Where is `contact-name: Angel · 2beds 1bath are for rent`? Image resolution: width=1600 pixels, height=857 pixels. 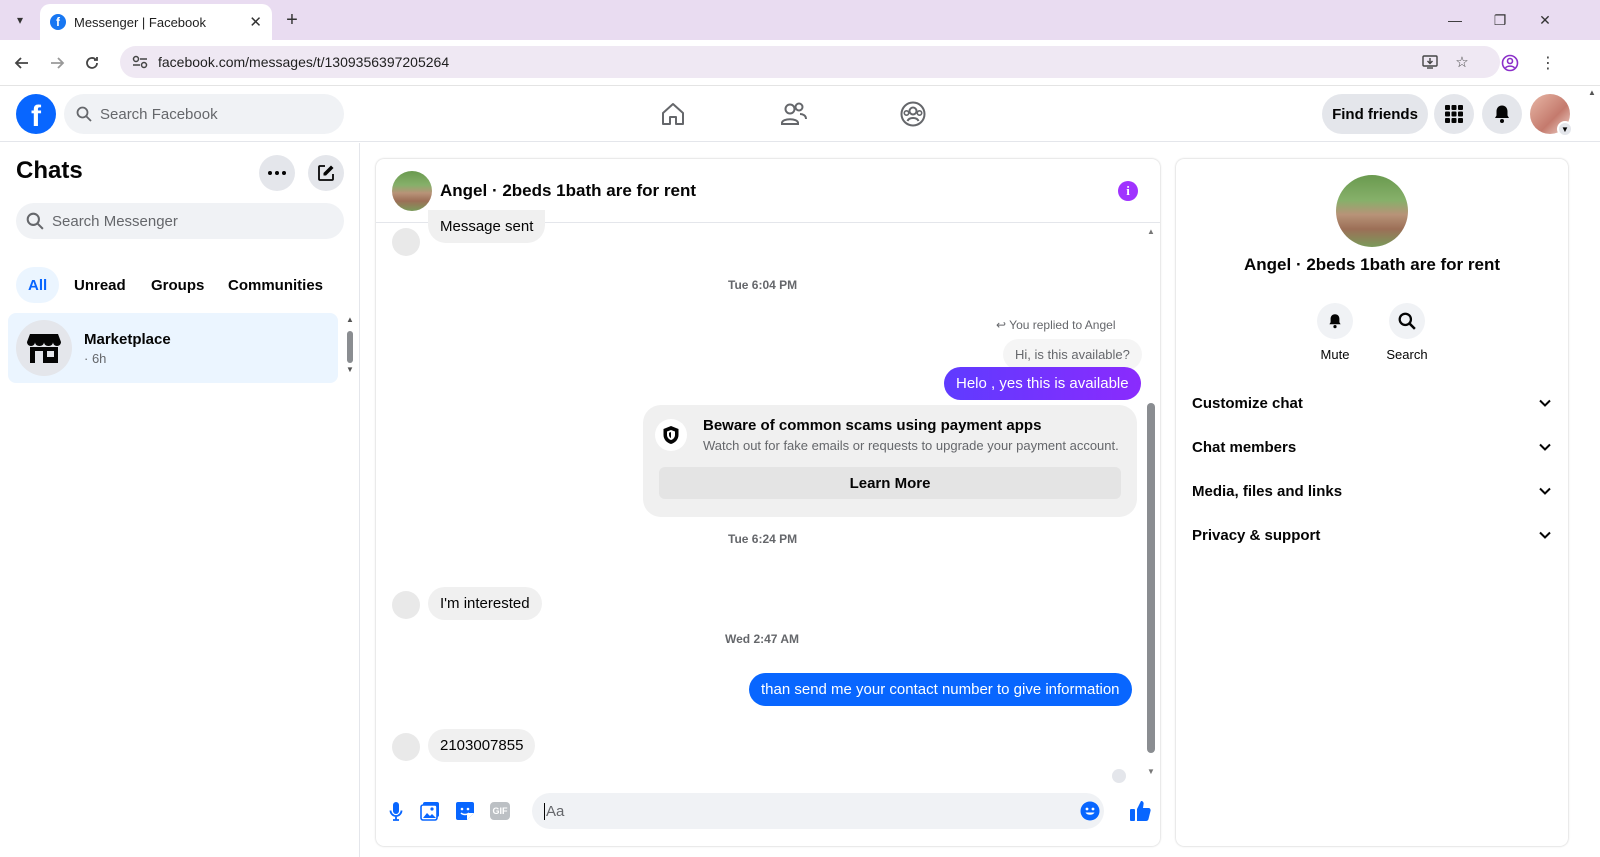 contact-name: Angel · 2beds 1bath are for rent is located at coordinates (1372, 264).